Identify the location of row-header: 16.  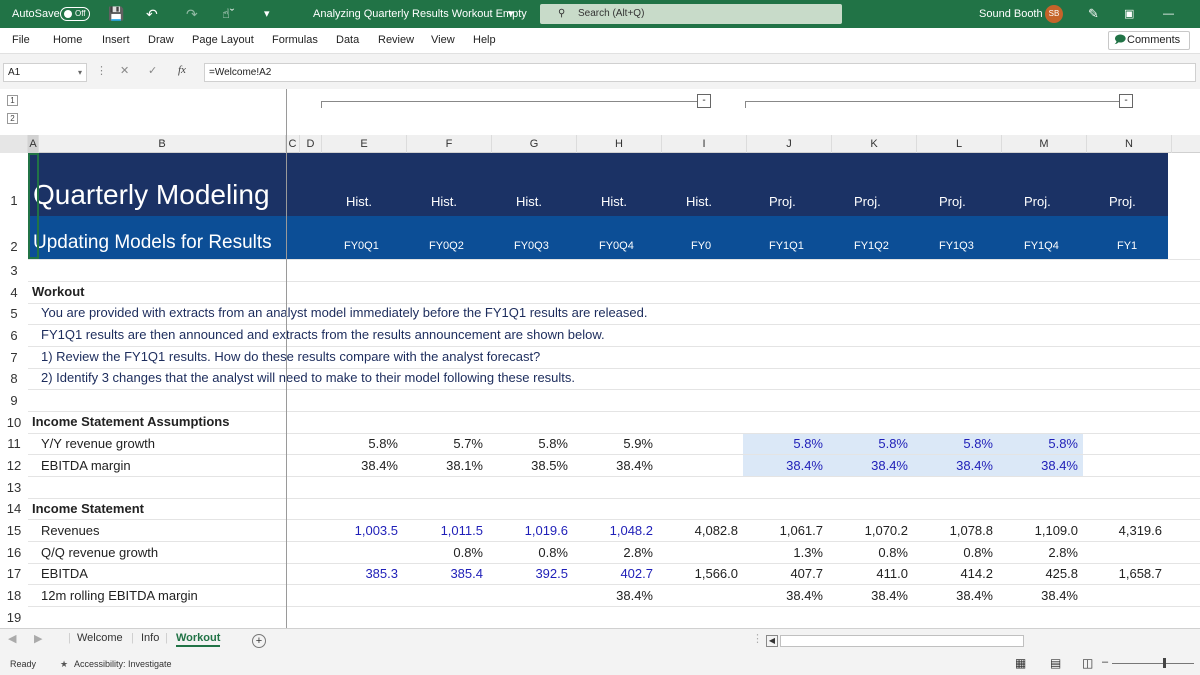
(14, 552).